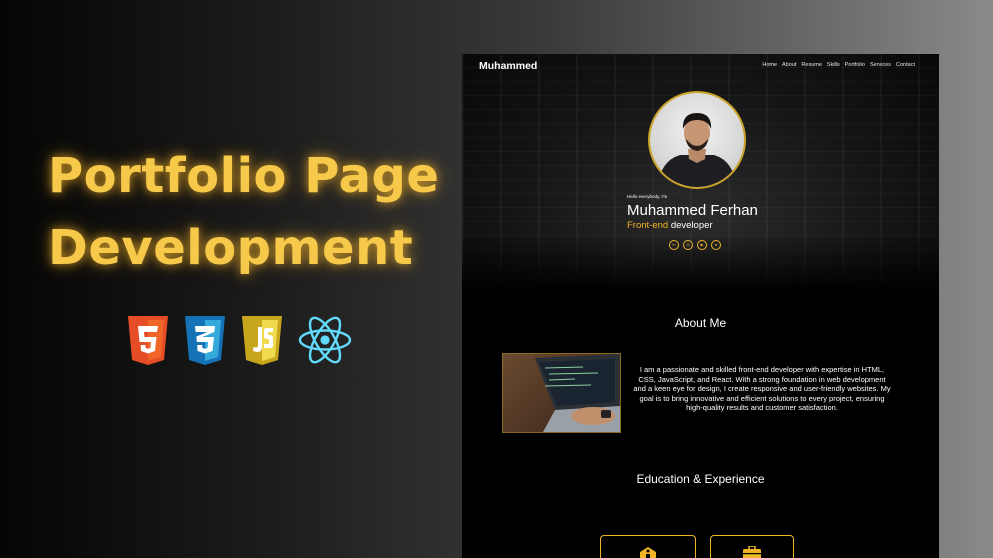 This screenshot has width=993, height=558. Describe the element at coordinates (716, 245) in the screenshot. I see `github-icon: ●` at that location.